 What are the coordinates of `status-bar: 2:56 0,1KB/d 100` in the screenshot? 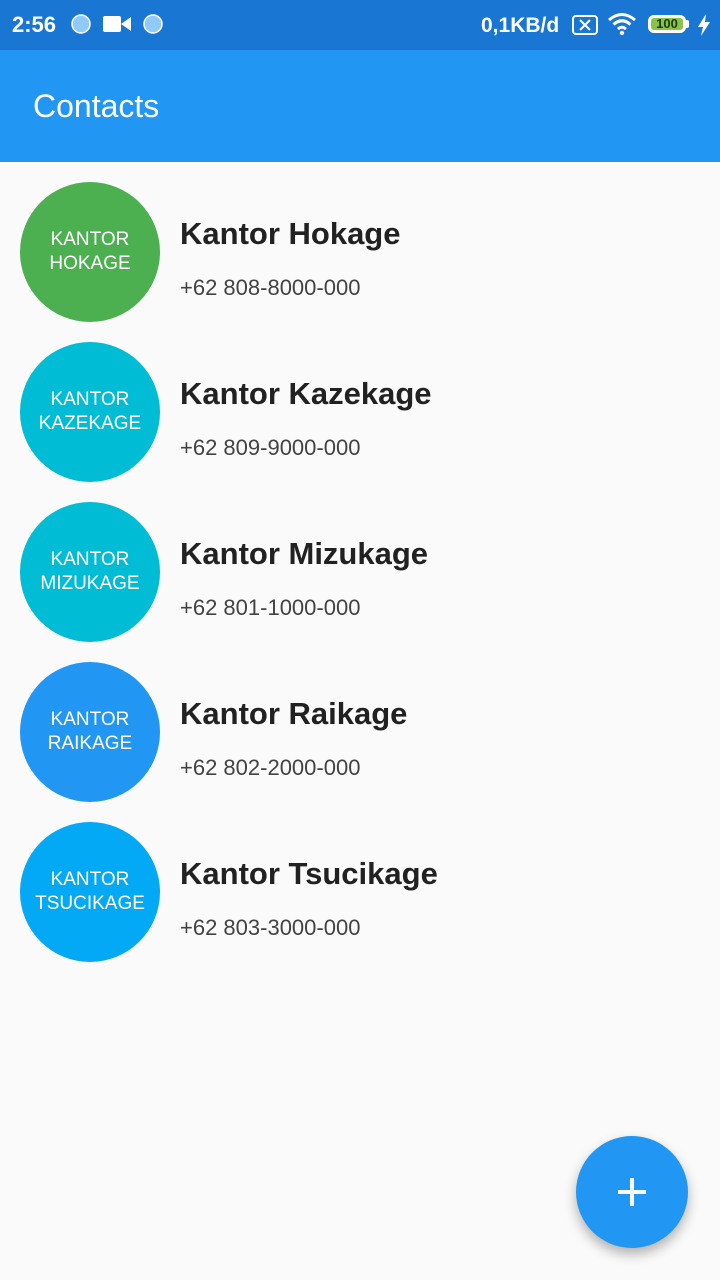 It's located at (360, 25).